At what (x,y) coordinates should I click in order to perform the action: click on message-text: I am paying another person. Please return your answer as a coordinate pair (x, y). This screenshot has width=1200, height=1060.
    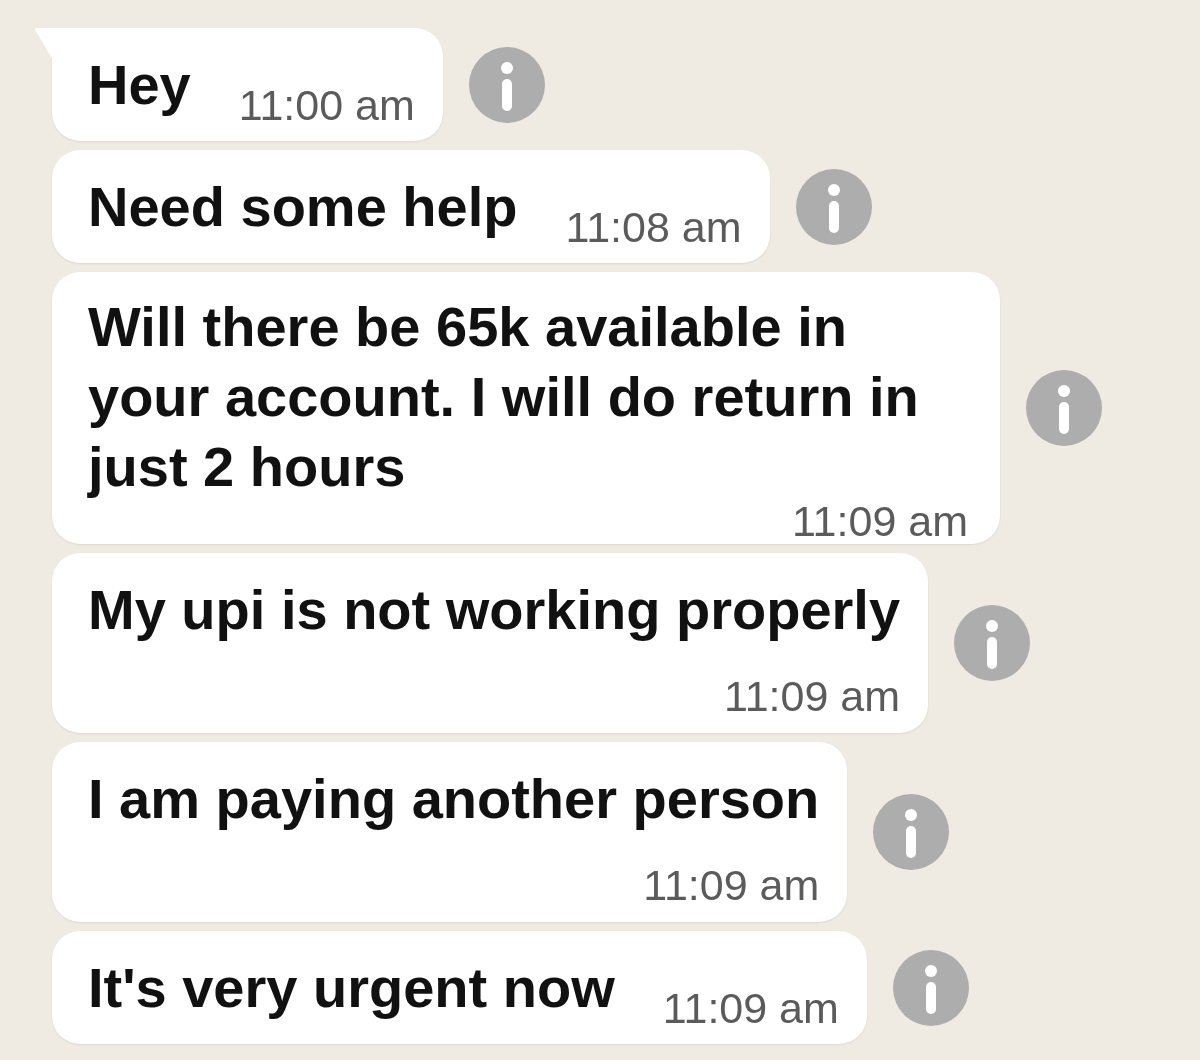
    Looking at the image, I should click on (454, 799).